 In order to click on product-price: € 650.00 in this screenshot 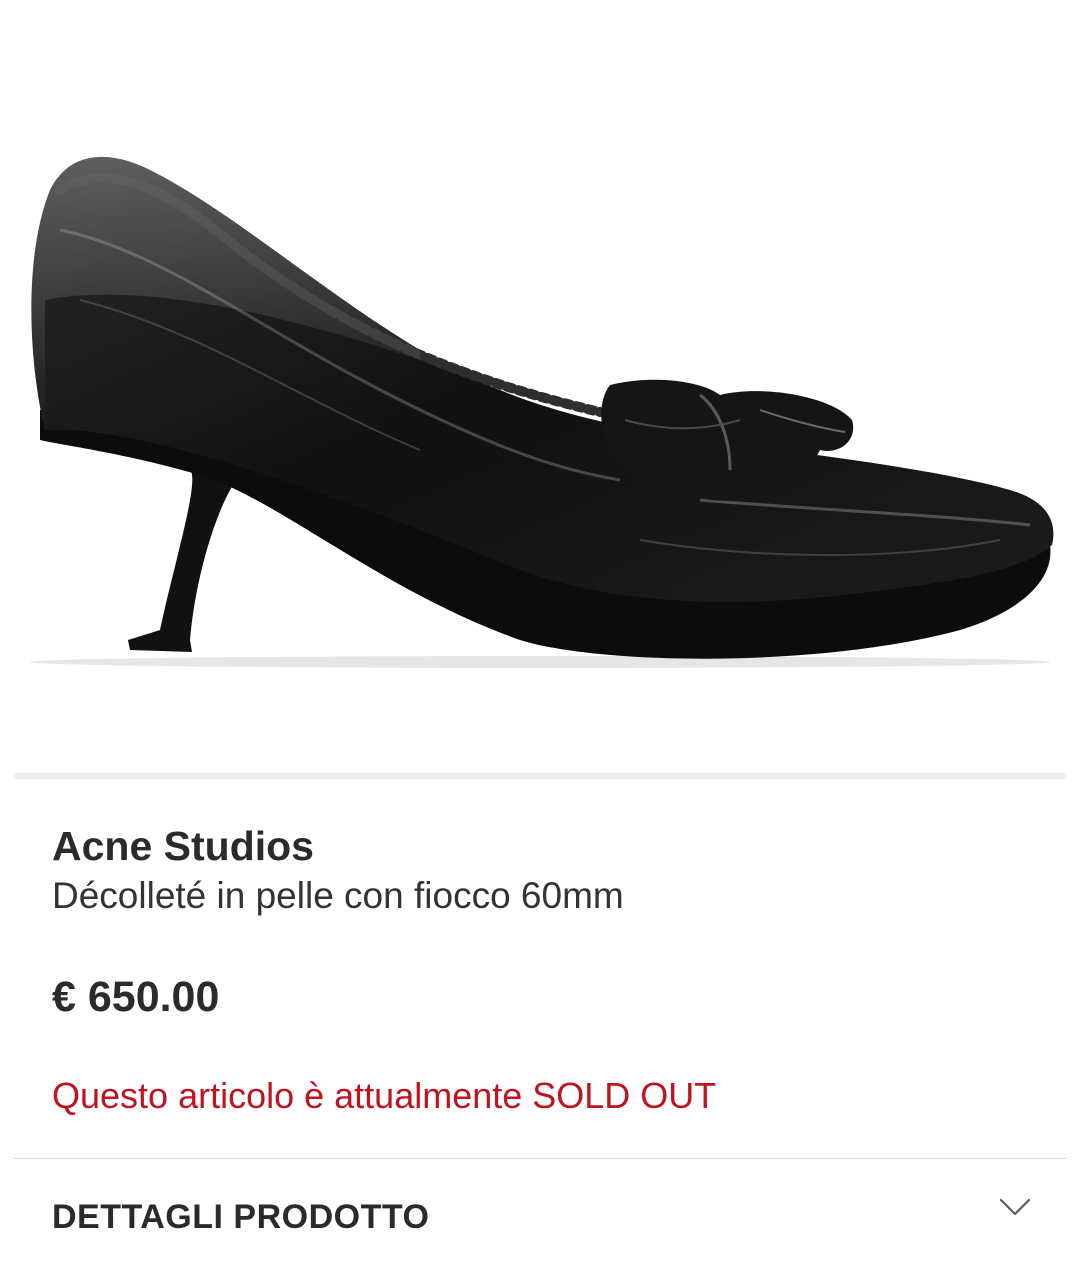, I will do `click(136, 997)`.